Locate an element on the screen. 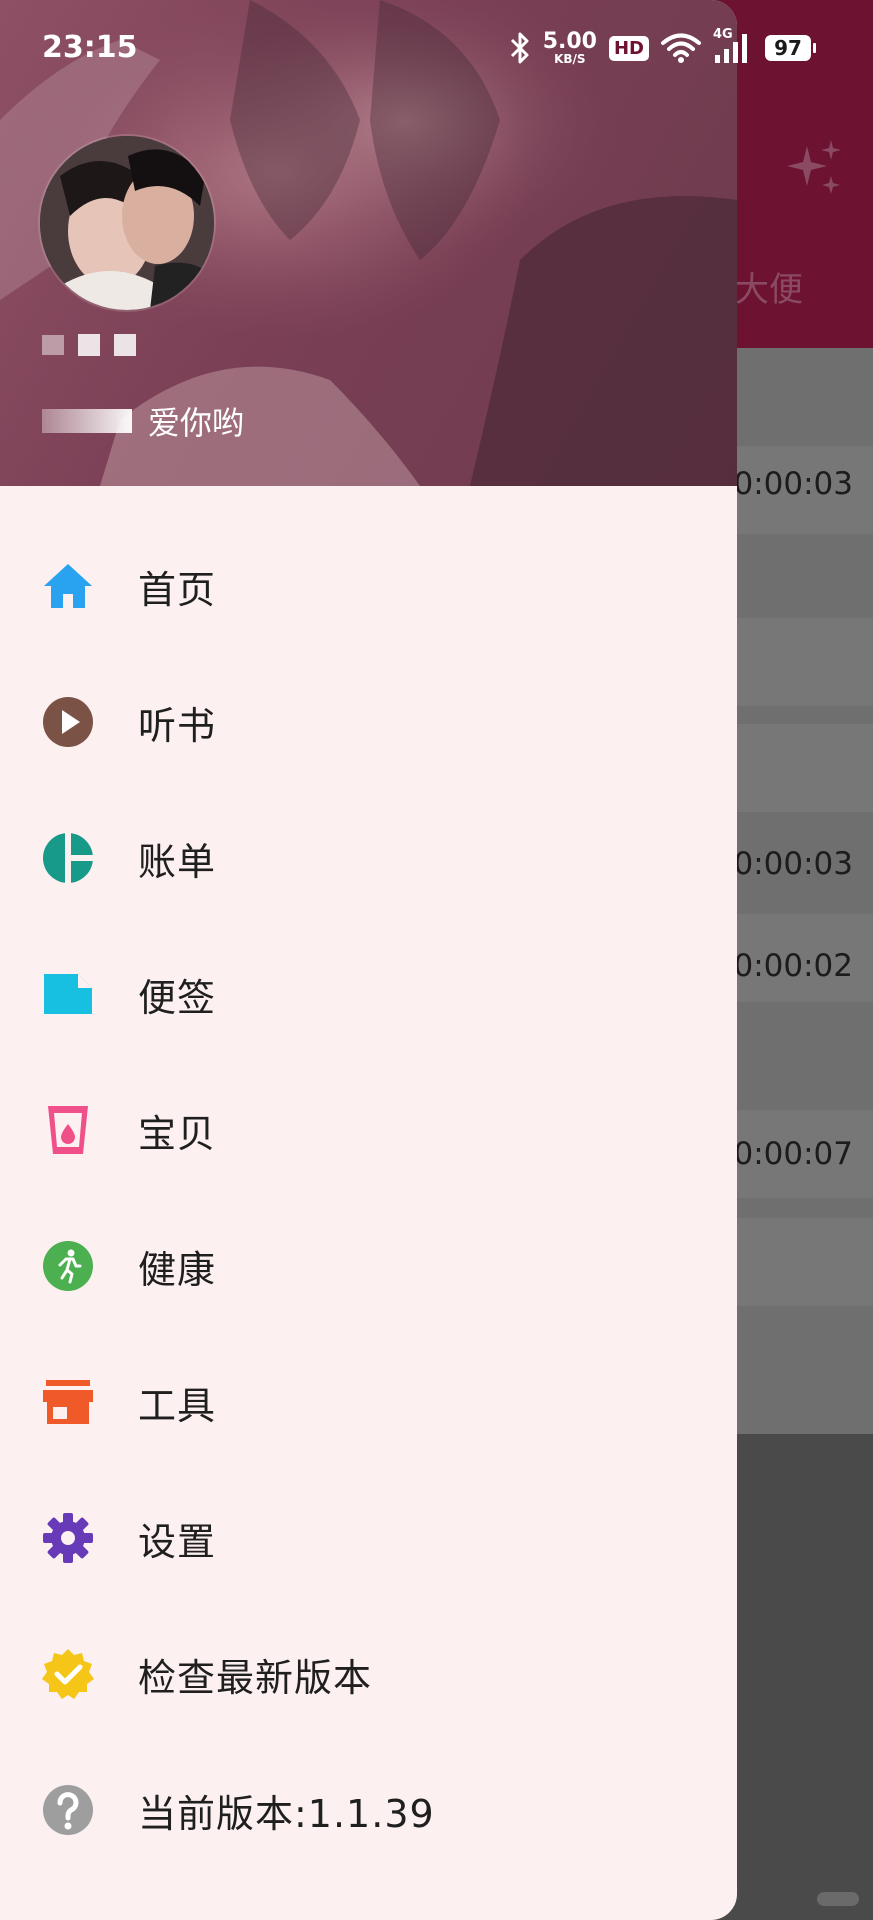  menu-item-label: 宝贝 is located at coordinates (177, 1133).